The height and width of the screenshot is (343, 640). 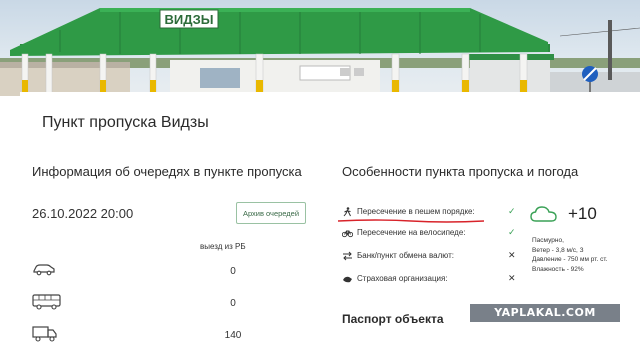 What do you see at coordinates (83, 213) in the screenshot?
I see `queue-date: 26.10.2022 20:00` at bounding box center [83, 213].